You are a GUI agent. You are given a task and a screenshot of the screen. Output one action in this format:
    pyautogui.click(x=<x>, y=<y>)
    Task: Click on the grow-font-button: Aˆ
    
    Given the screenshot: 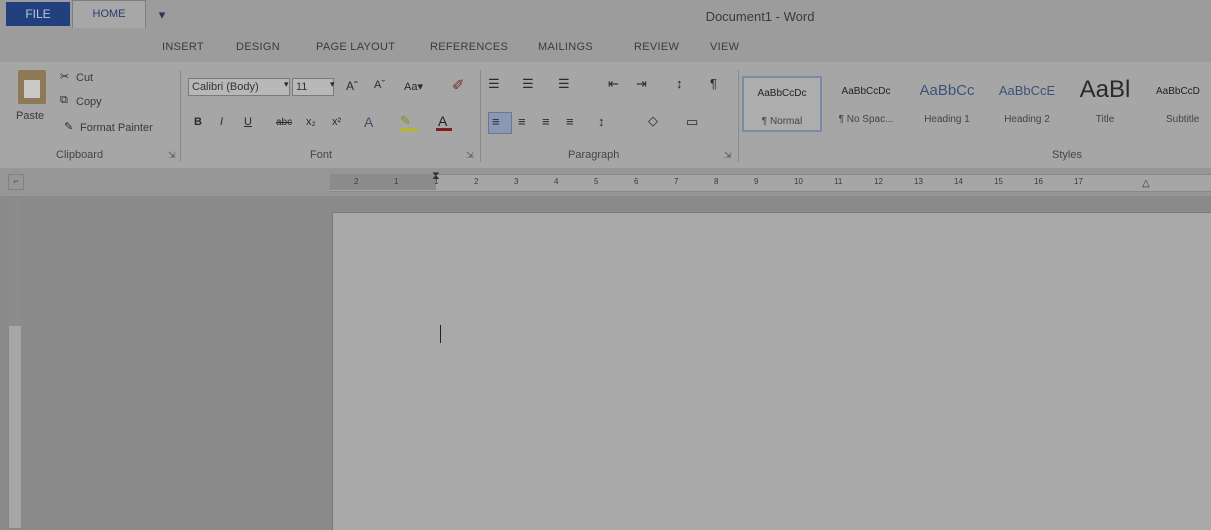 What is the action you would take?
    pyautogui.click(x=352, y=86)
    